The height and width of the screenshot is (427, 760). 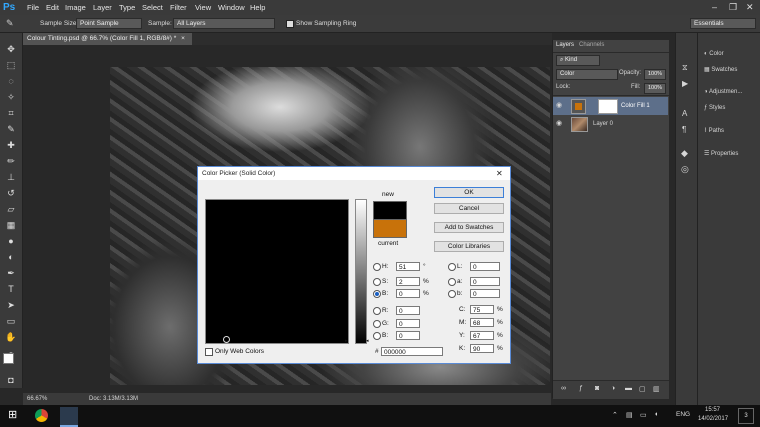 What do you see at coordinates (720, 69) in the screenshot?
I see `panel-swatches: ▦ Swatches` at bounding box center [720, 69].